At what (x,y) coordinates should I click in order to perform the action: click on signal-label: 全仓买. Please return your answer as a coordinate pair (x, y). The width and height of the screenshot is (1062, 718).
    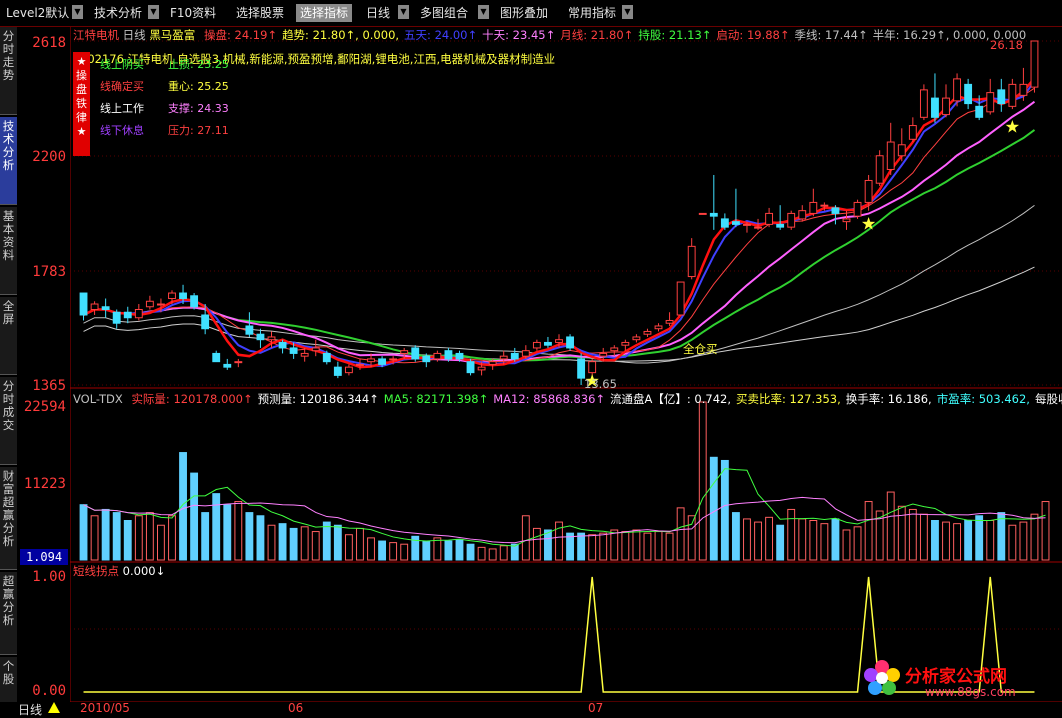
    Looking at the image, I should click on (700, 349).